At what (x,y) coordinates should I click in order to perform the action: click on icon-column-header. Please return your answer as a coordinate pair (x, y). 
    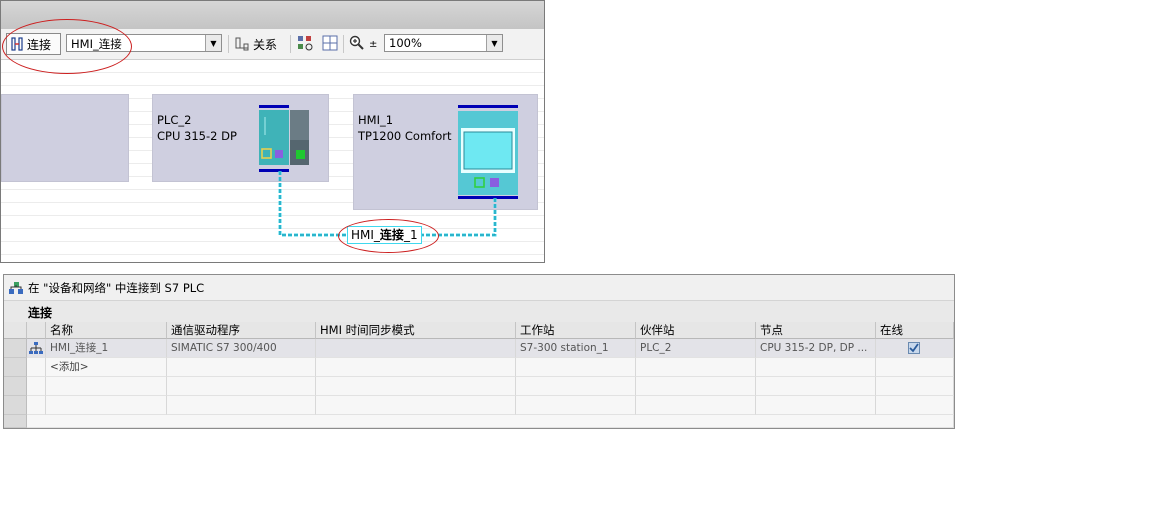
    Looking at the image, I should click on (36, 330).